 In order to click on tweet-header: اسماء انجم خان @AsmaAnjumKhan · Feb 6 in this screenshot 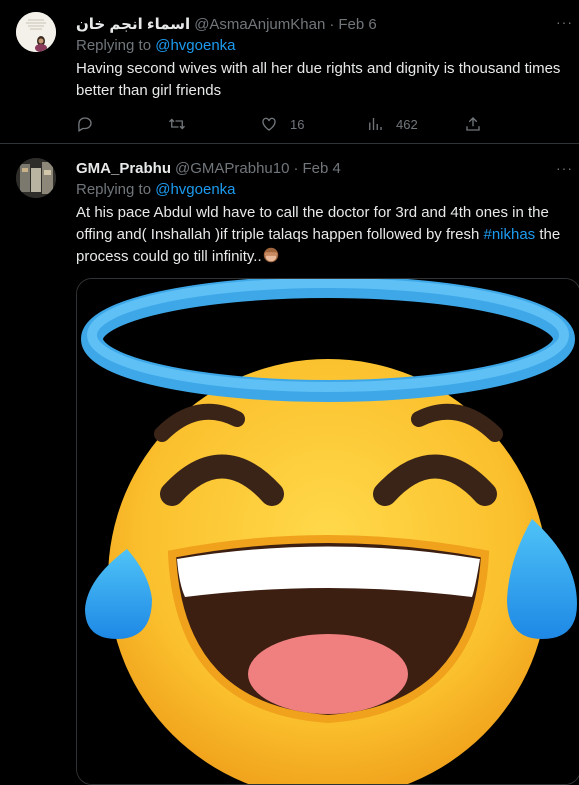, I will do `click(319, 24)`.